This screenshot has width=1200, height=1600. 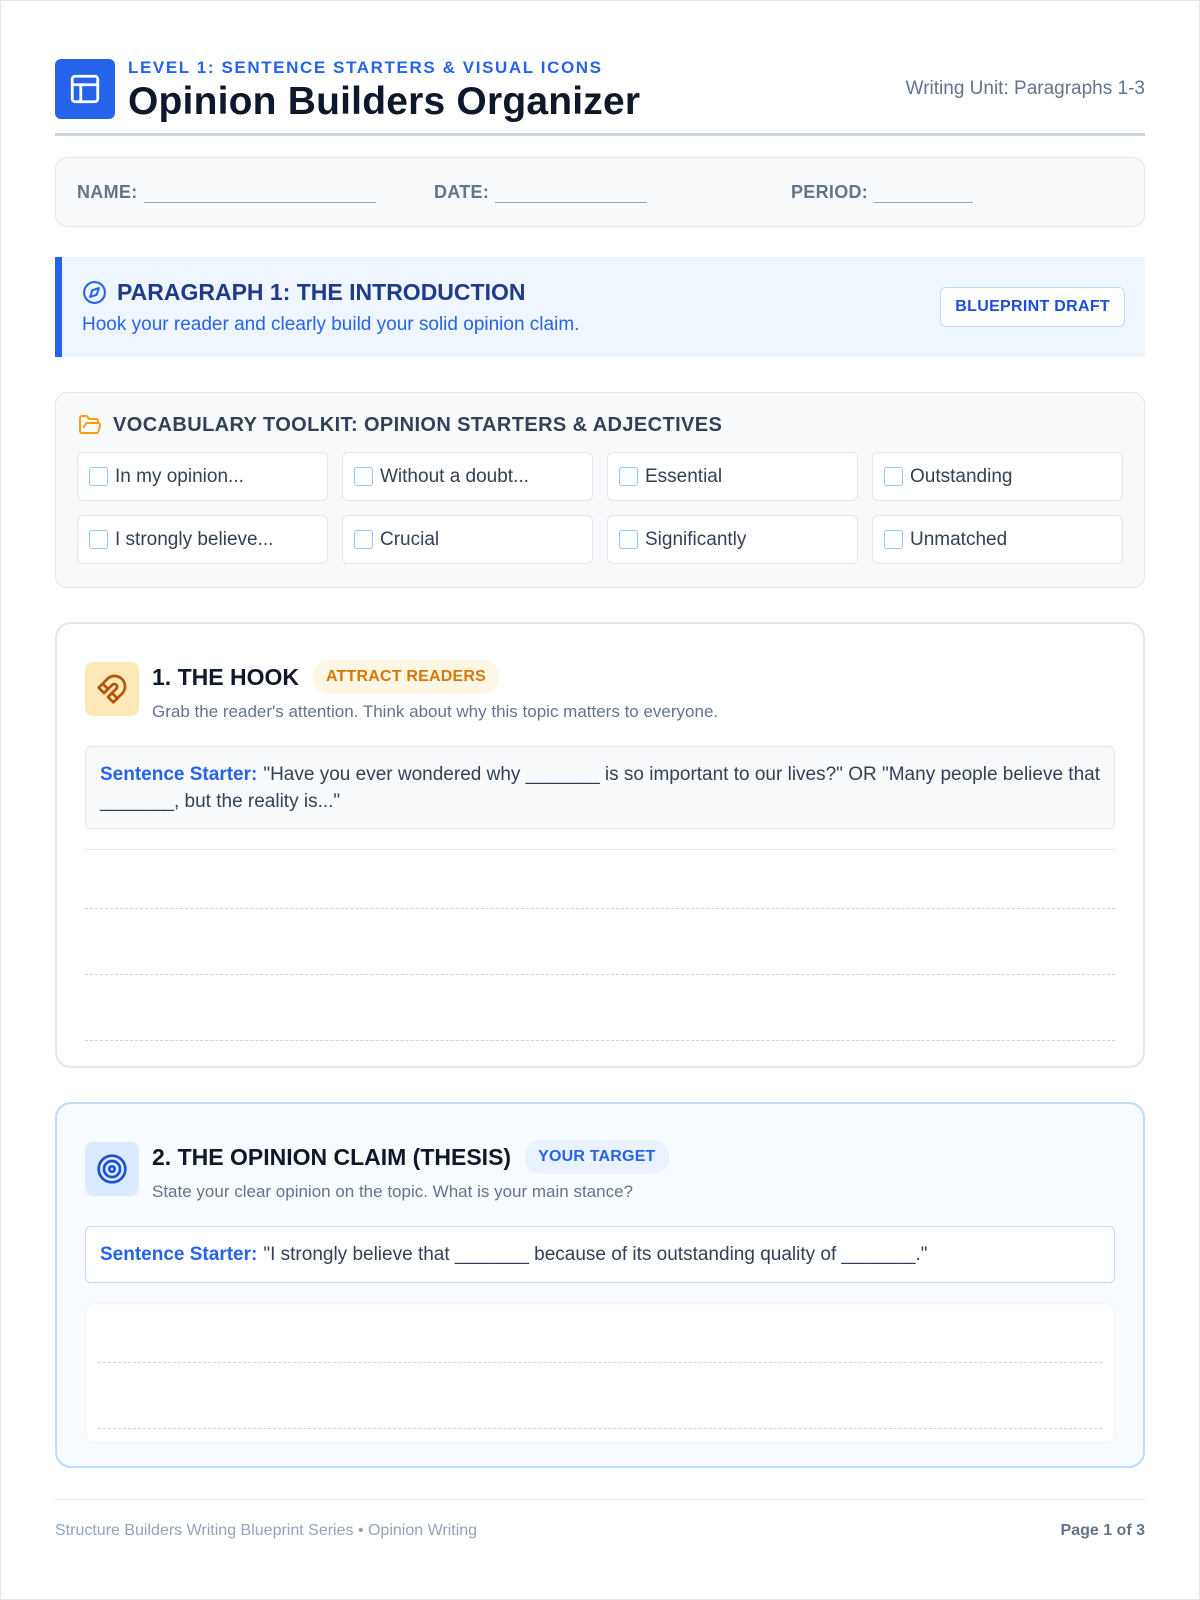 What do you see at coordinates (384, 101) in the screenshot?
I see `page-title: Opinion Builders Organizer` at bounding box center [384, 101].